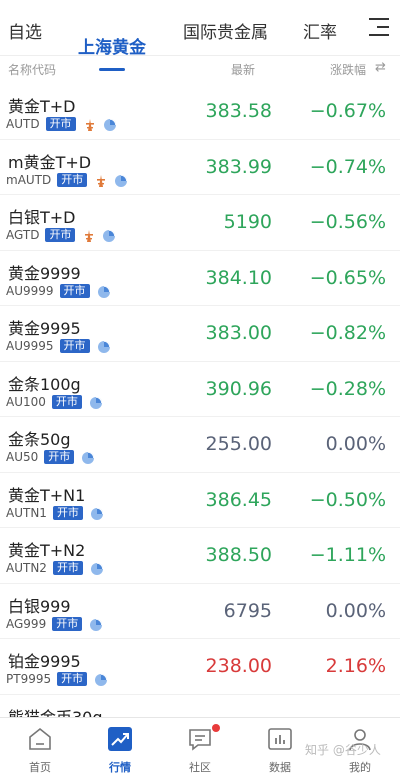 Image resolution: width=400 pixels, height=782 pixels. What do you see at coordinates (225, 30) in the screenshot?
I see `tab-international-metals: 国际贵金属` at bounding box center [225, 30].